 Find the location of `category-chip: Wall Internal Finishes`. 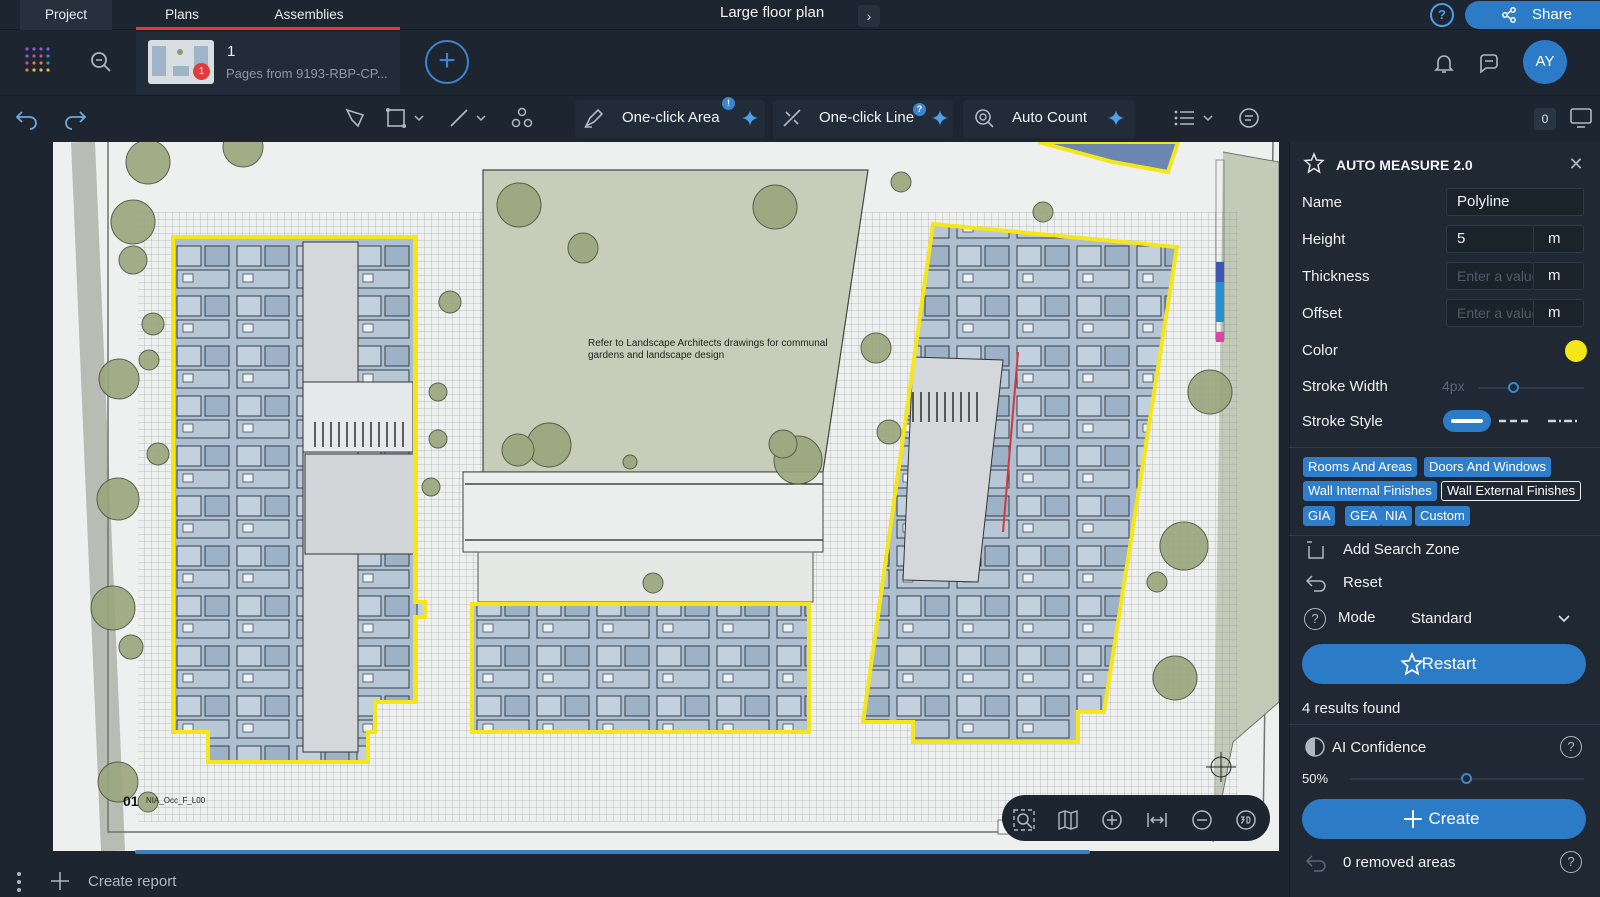

category-chip: Wall Internal Finishes is located at coordinates (1370, 491).